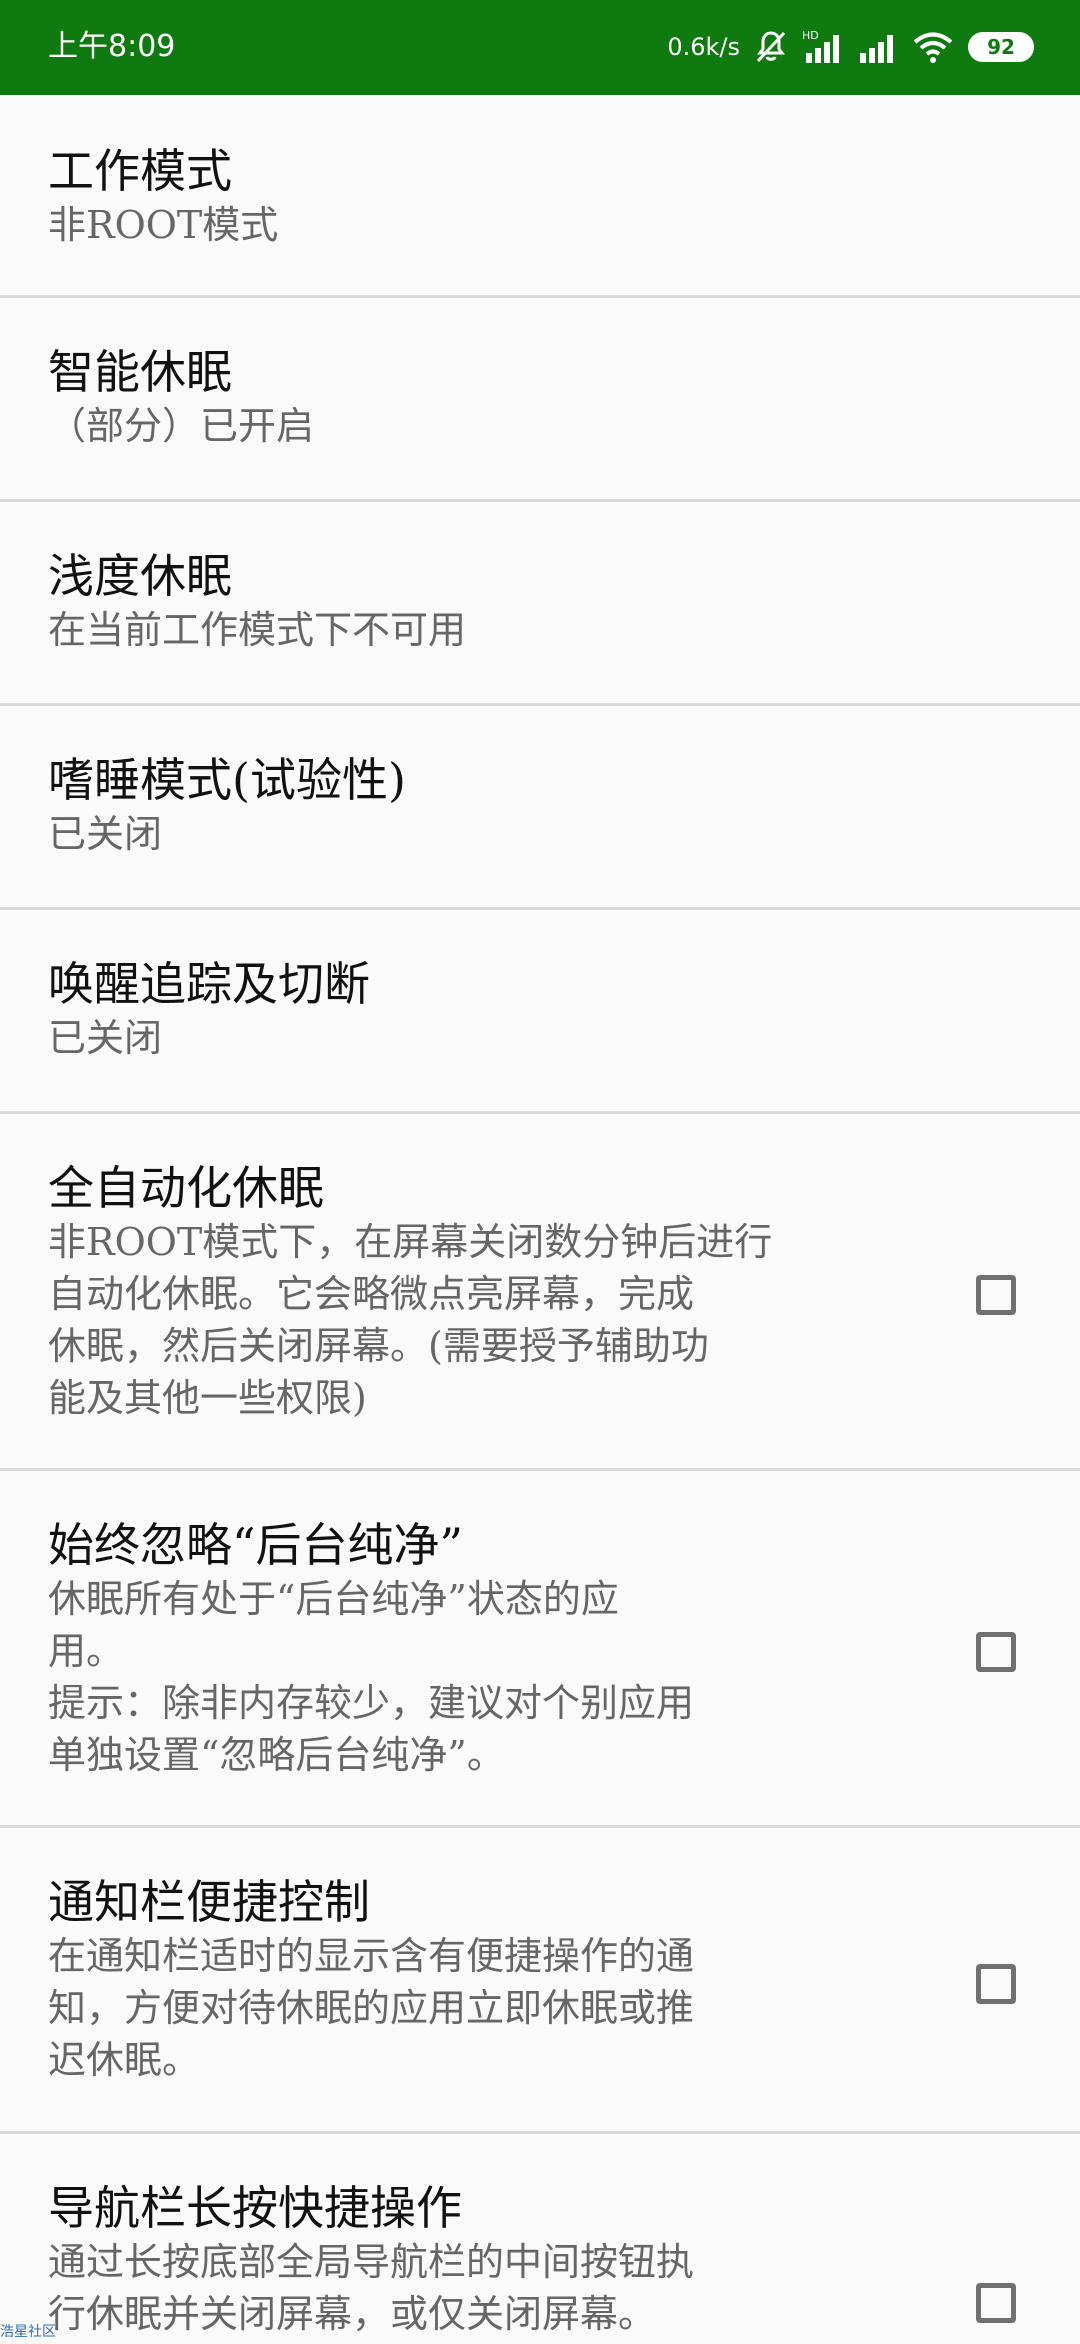 The image size is (1080, 2344). What do you see at coordinates (933, 47) in the screenshot?
I see `wifi-icon` at bounding box center [933, 47].